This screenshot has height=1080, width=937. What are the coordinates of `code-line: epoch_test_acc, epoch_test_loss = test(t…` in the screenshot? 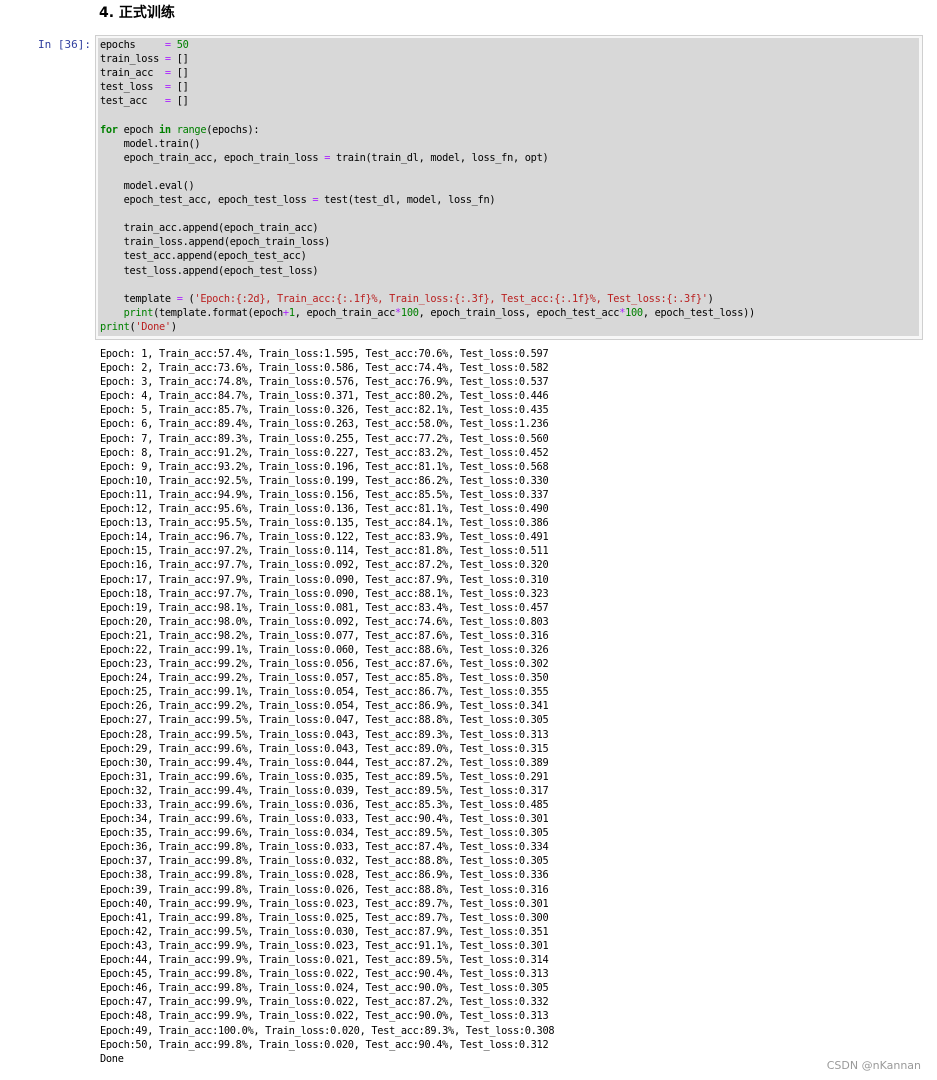 It's located at (298, 200).